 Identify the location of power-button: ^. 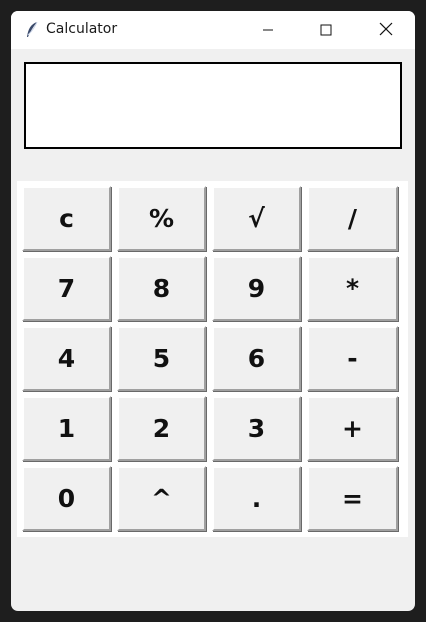
(161, 498).